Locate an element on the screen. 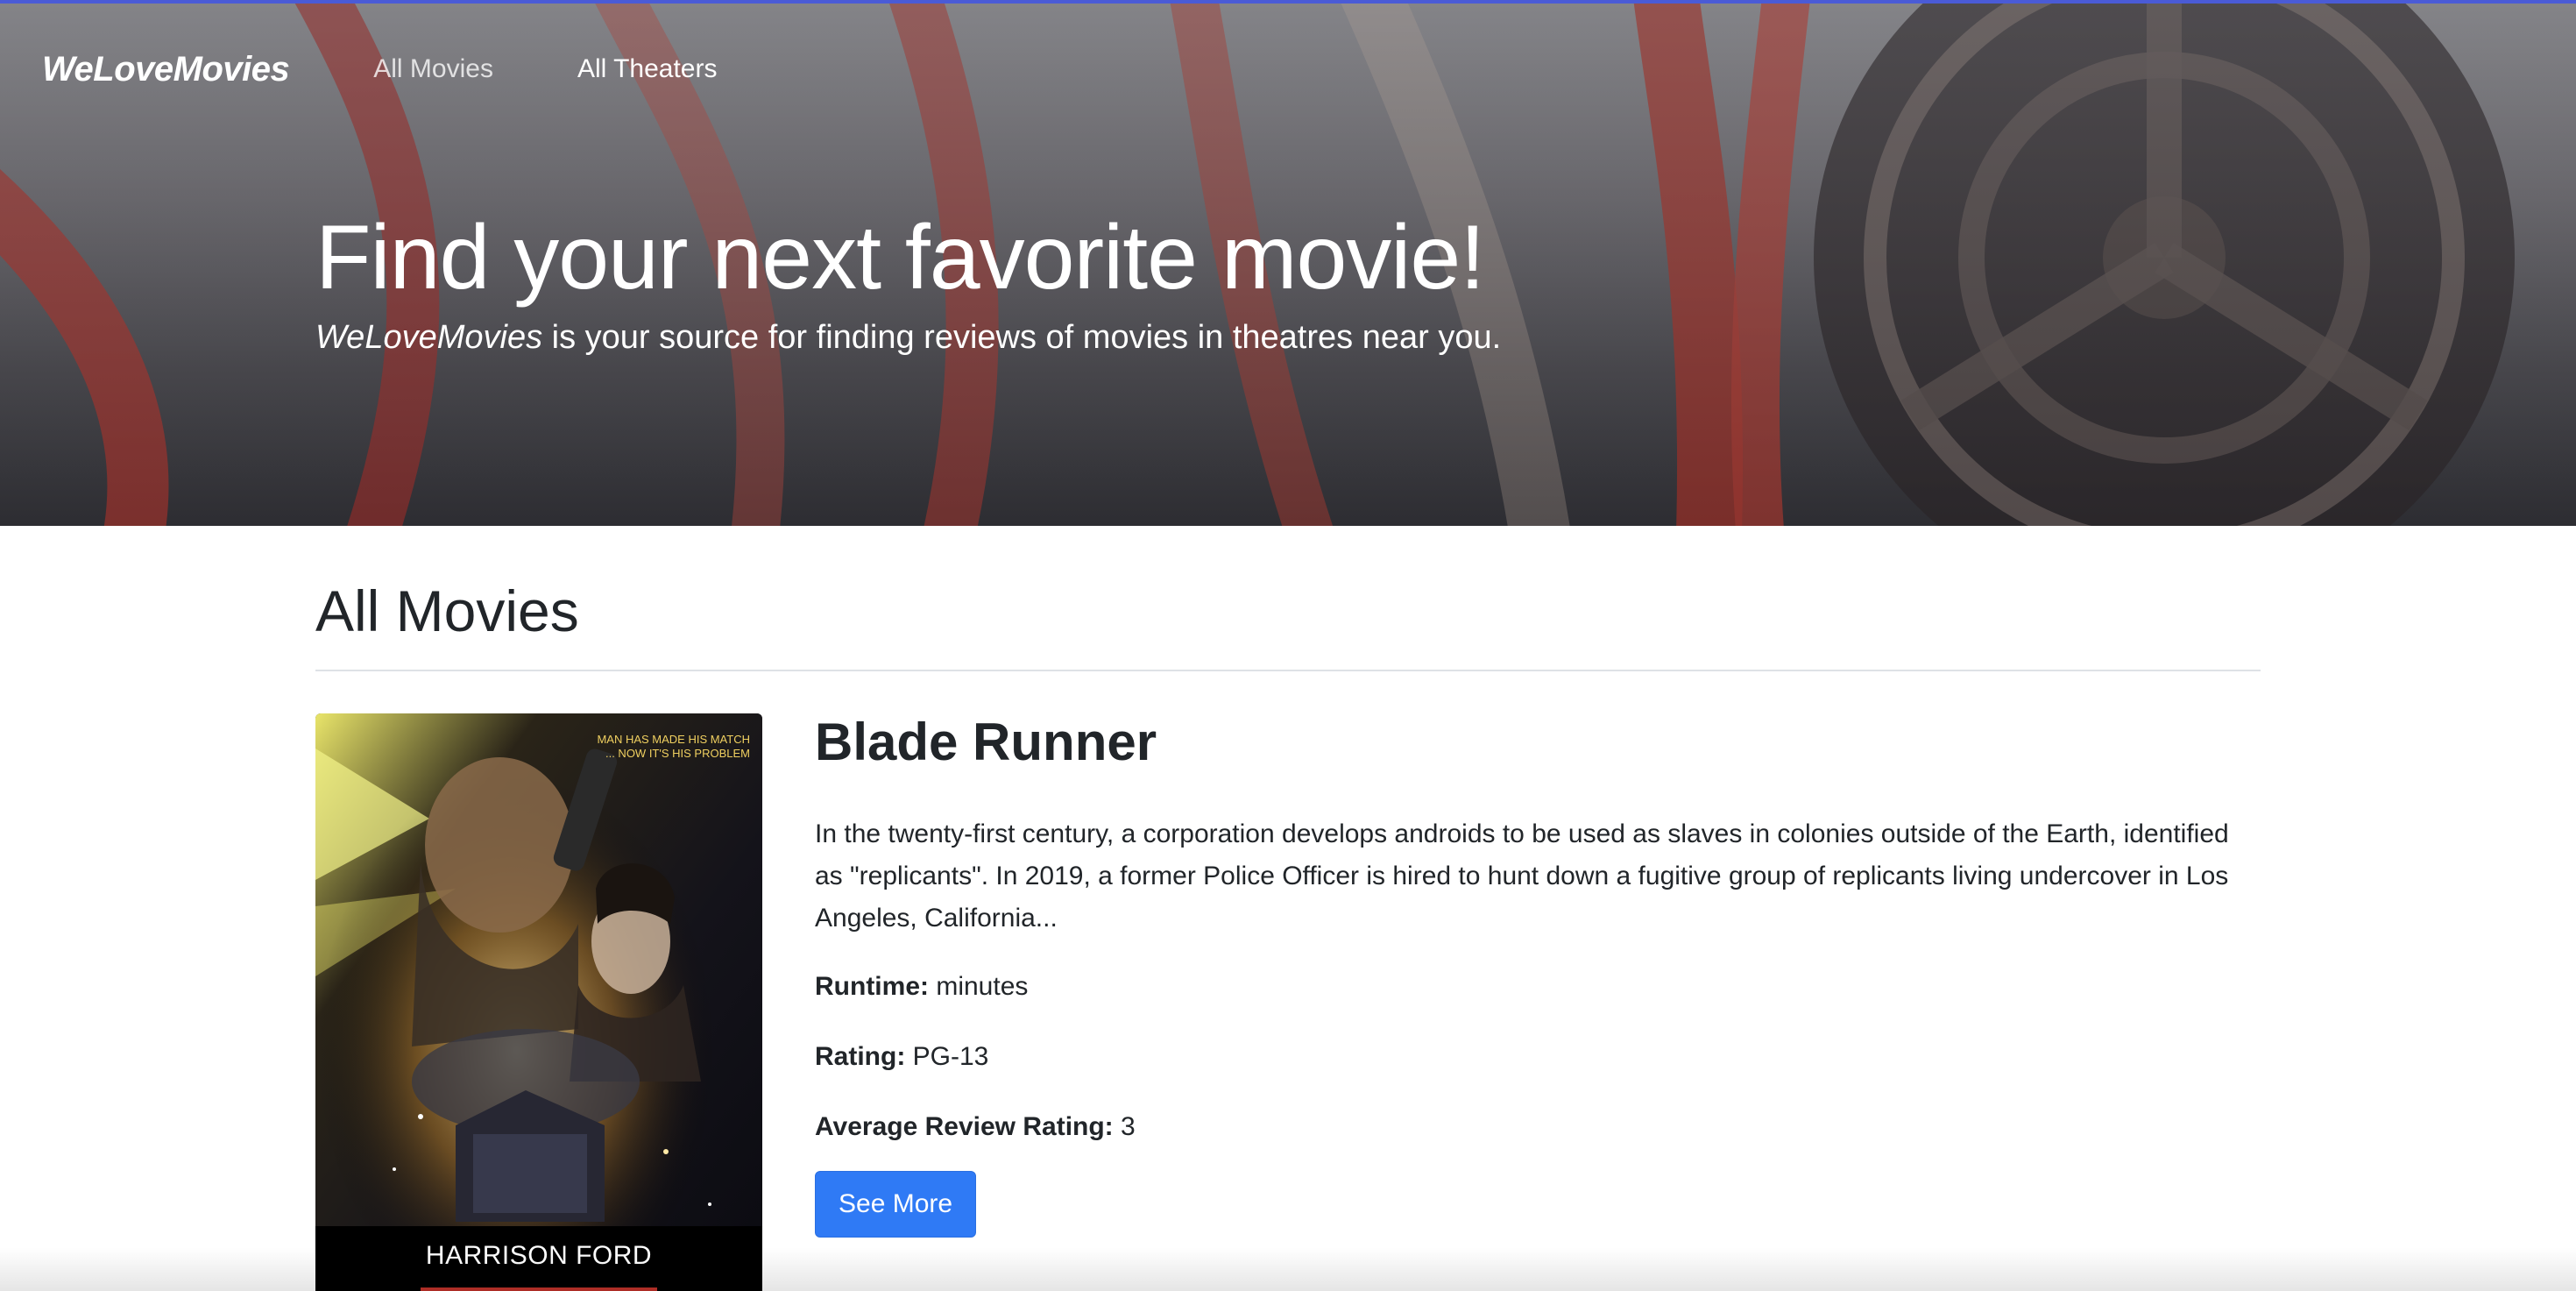 This screenshot has height=1291, width=2576. movie-rating: Rating: PG-13 is located at coordinates (1538, 1057).